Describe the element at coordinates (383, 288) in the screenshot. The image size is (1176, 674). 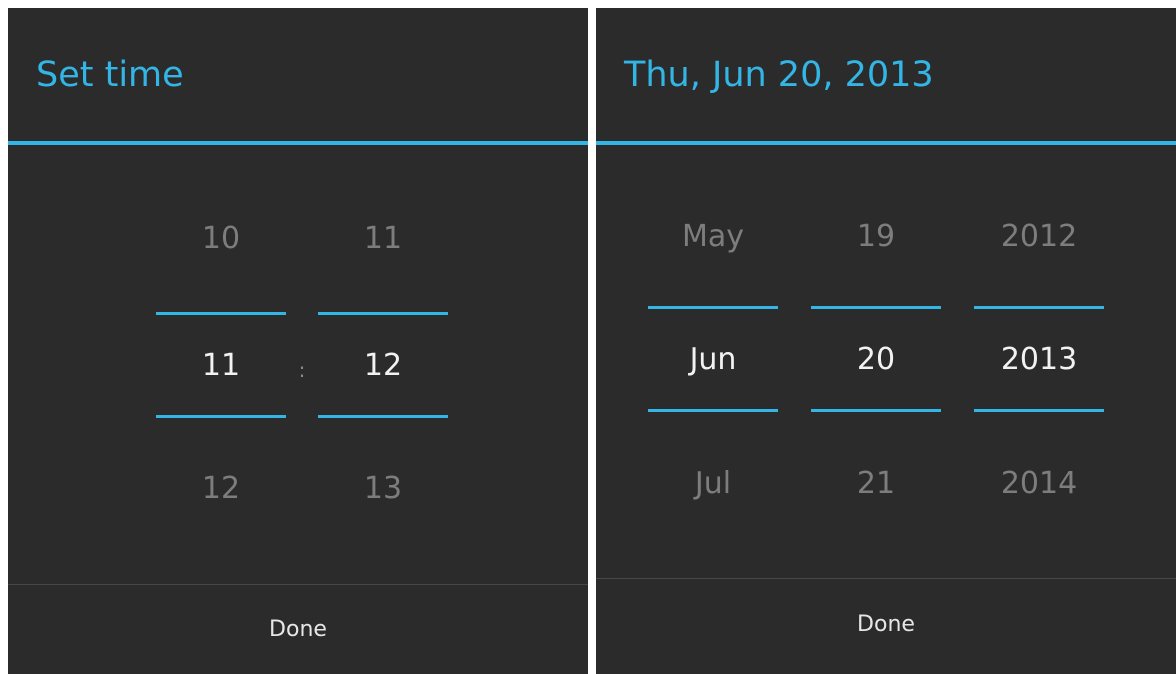
I see `minute-spinner: 11 12 13` at that location.